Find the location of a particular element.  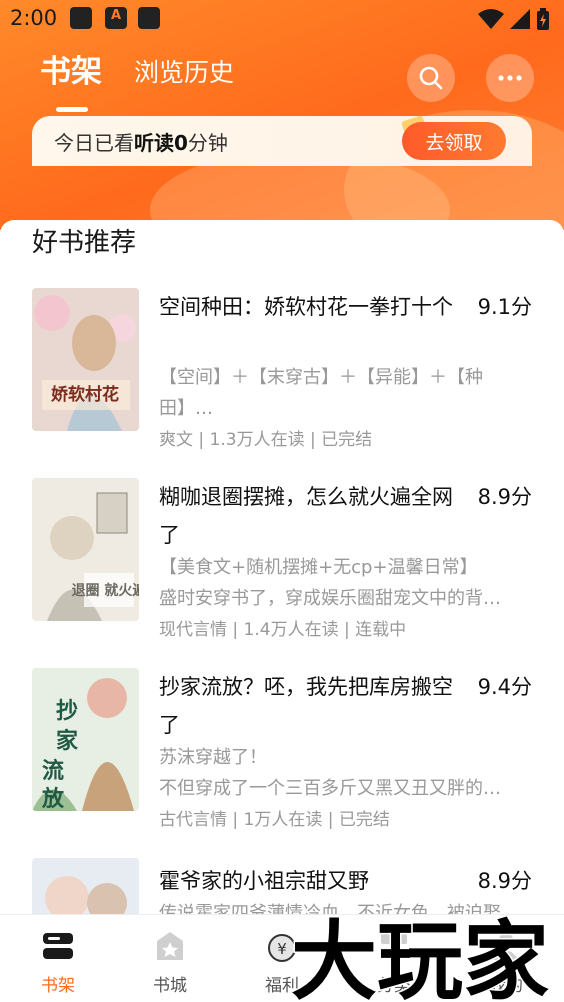

status-time: 2:00 is located at coordinates (34, 18).